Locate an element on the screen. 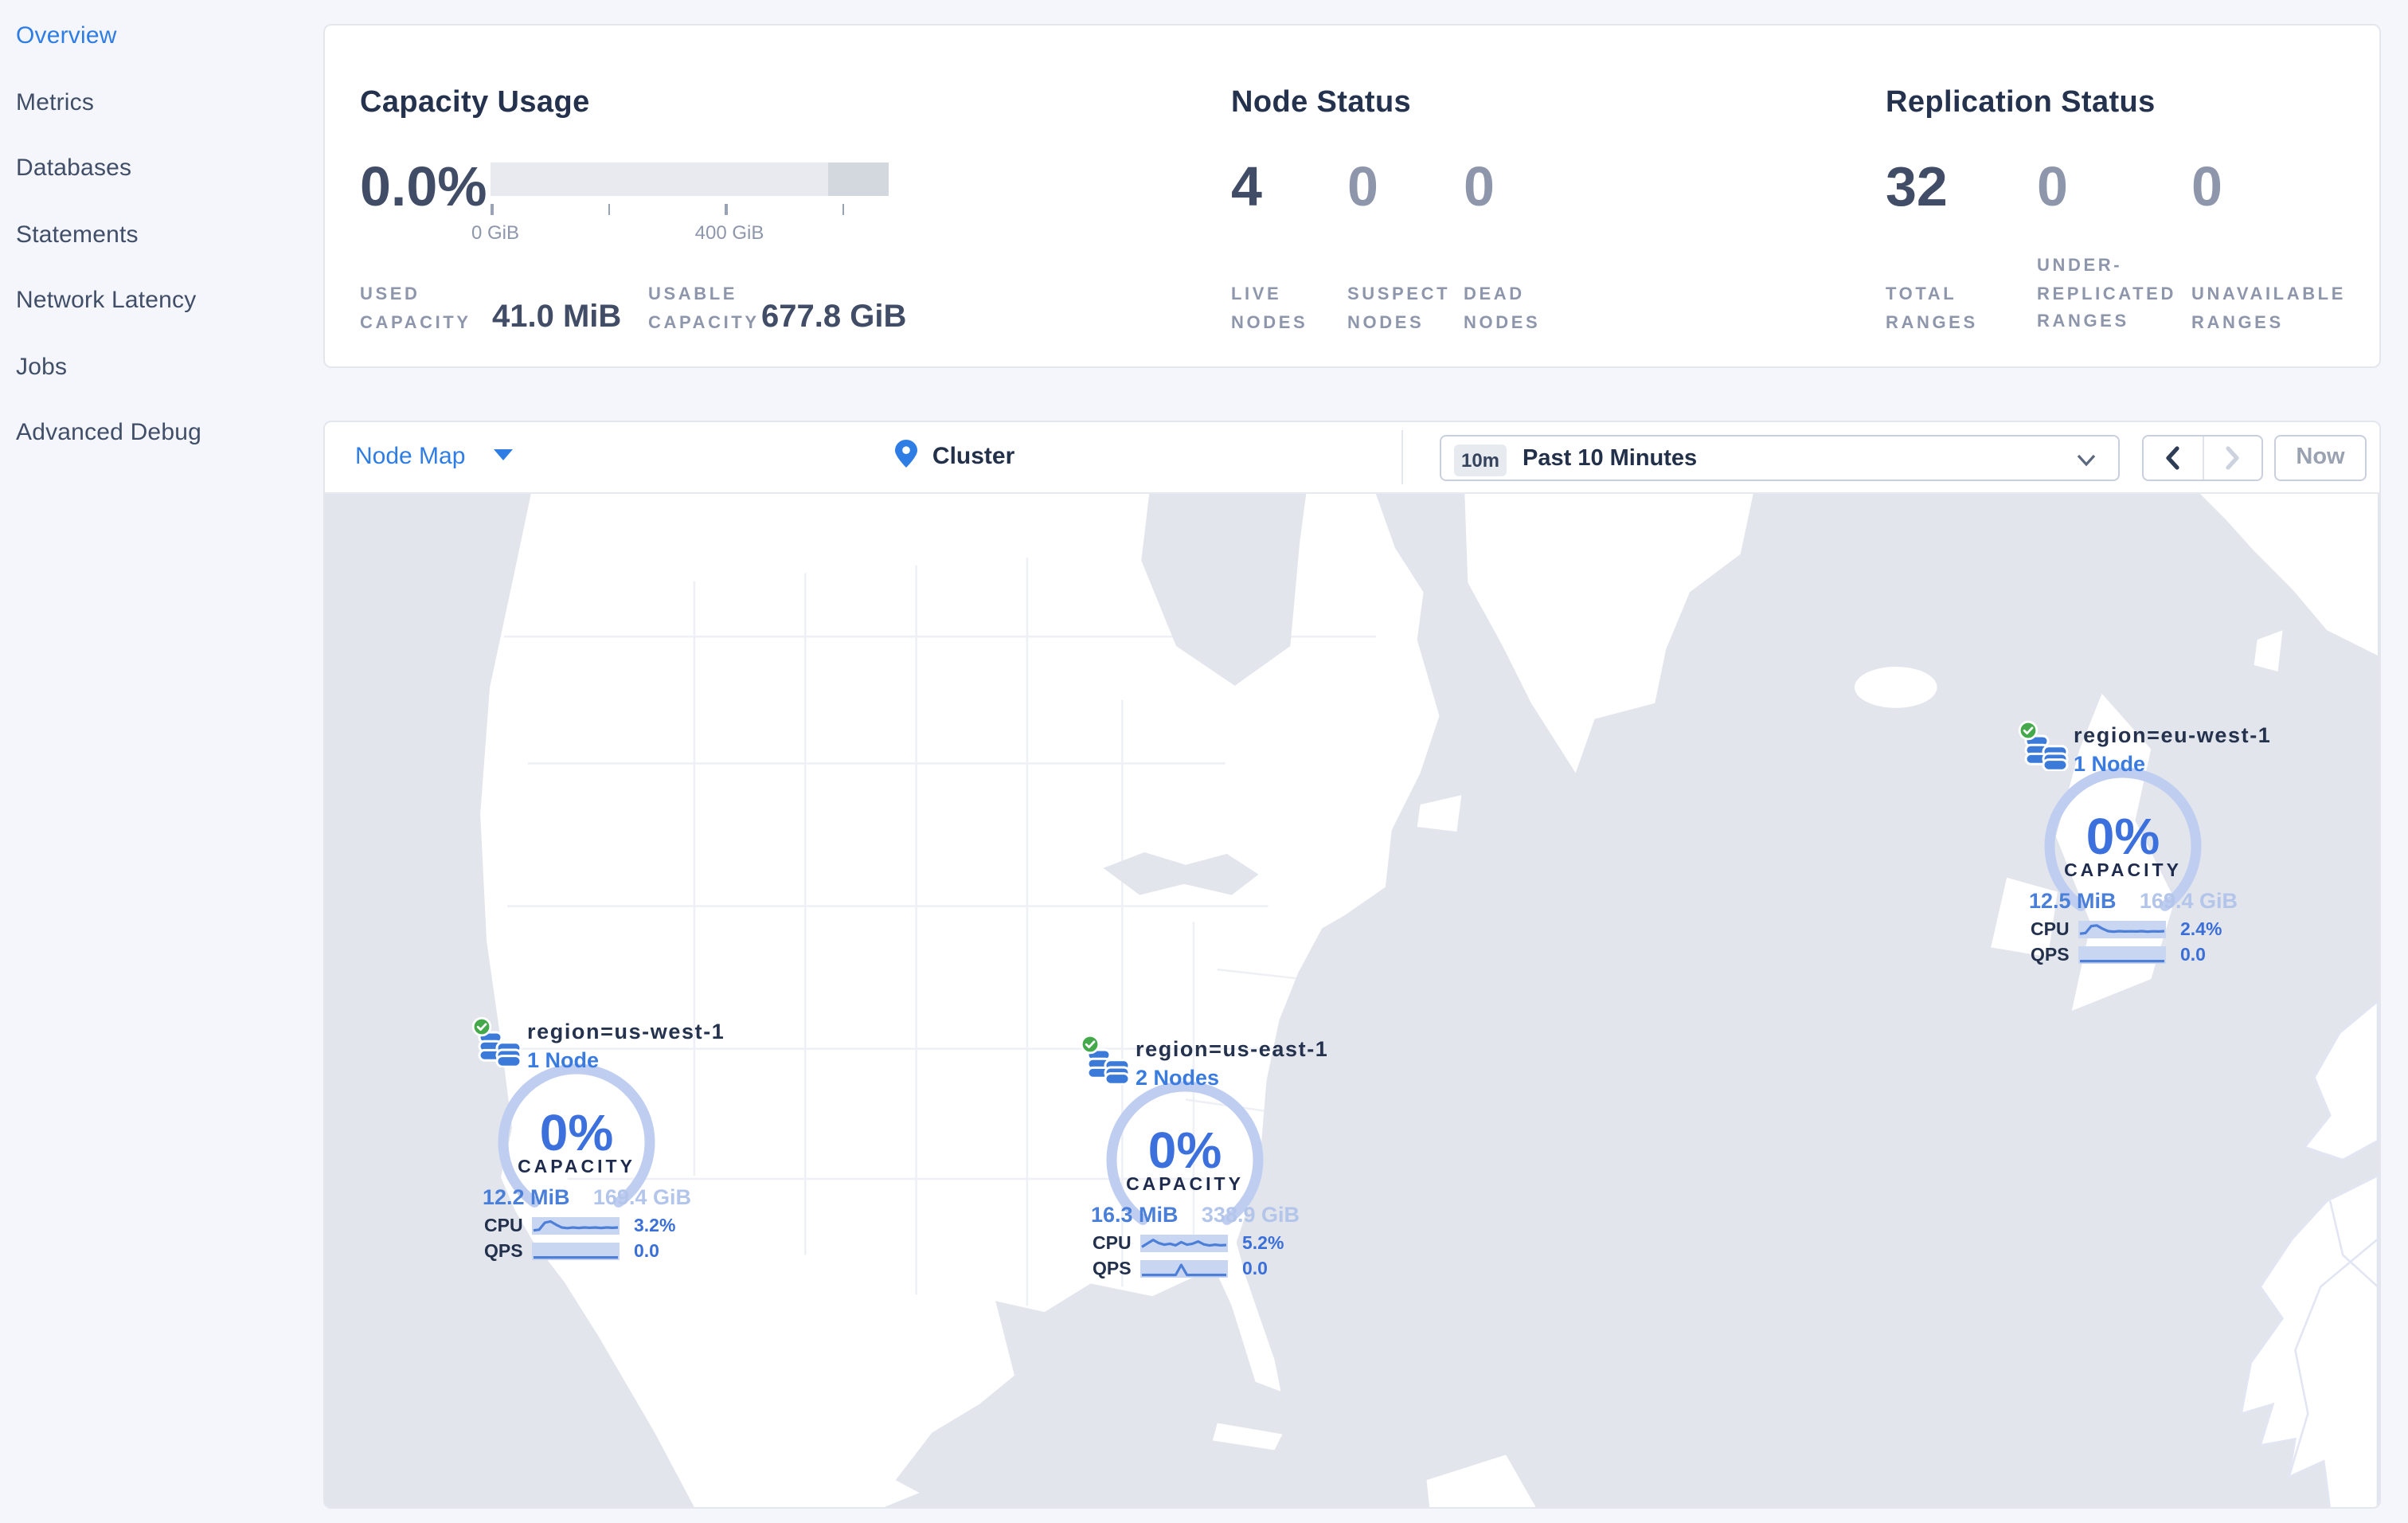 The width and height of the screenshot is (2408, 1523). sidebar-item-statements: Statements is located at coordinates (169, 234).